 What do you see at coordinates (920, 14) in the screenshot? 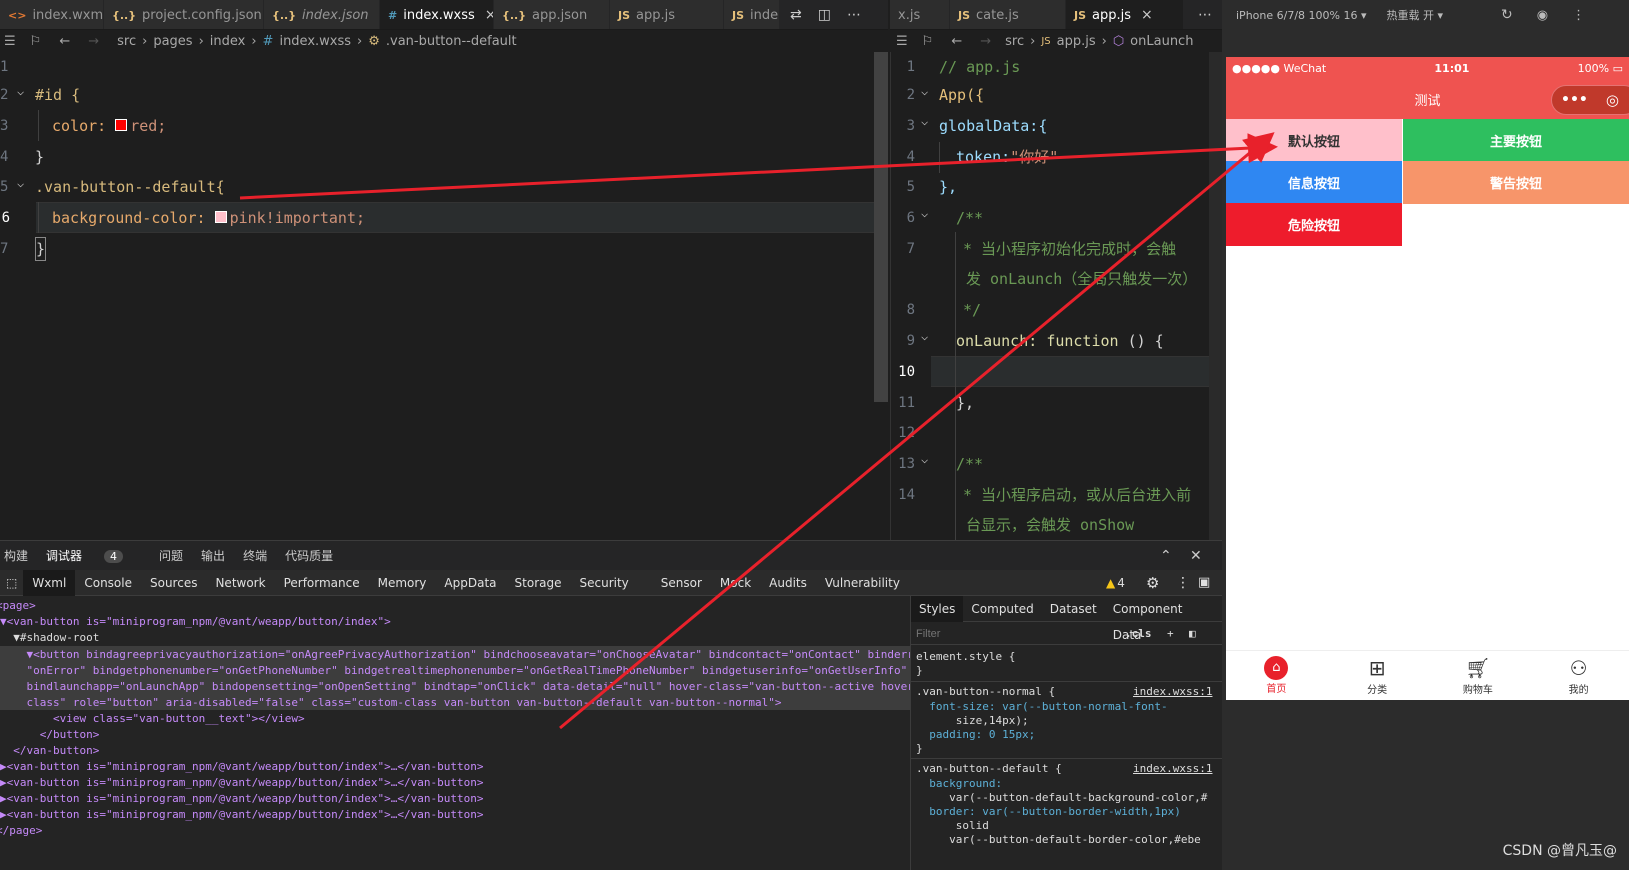
I see `tab-x-js: x.js` at bounding box center [920, 14].